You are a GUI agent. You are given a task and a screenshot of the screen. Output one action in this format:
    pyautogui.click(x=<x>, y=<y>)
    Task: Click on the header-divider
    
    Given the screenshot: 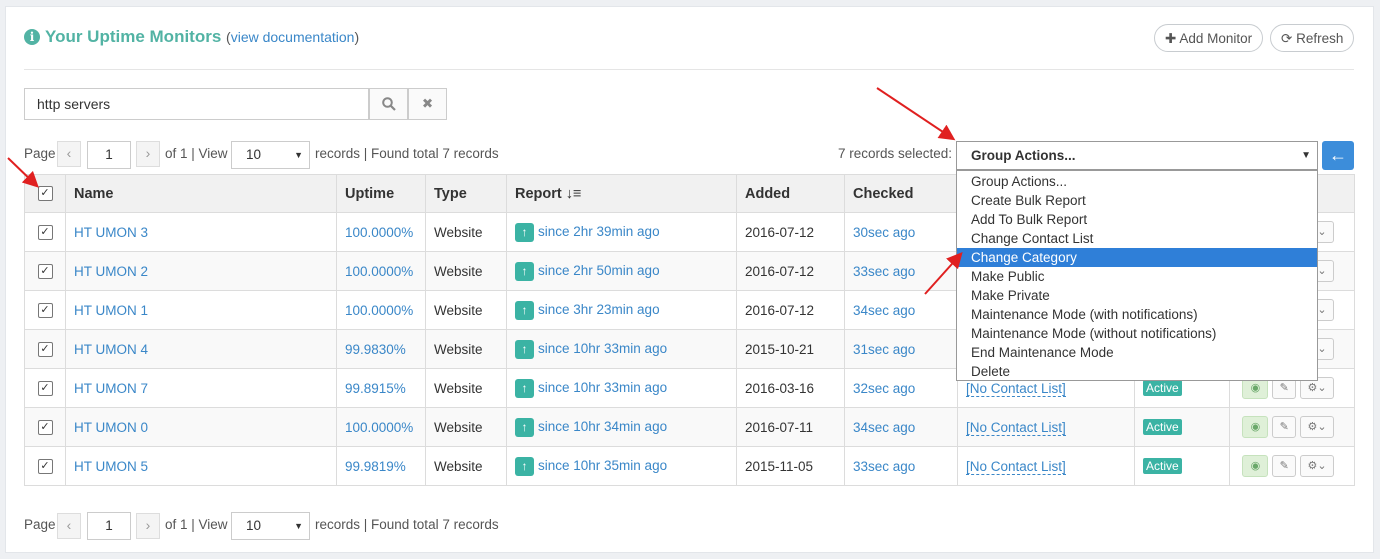 What is the action you would take?
    pyautogui.click(x=689, y=69)
    